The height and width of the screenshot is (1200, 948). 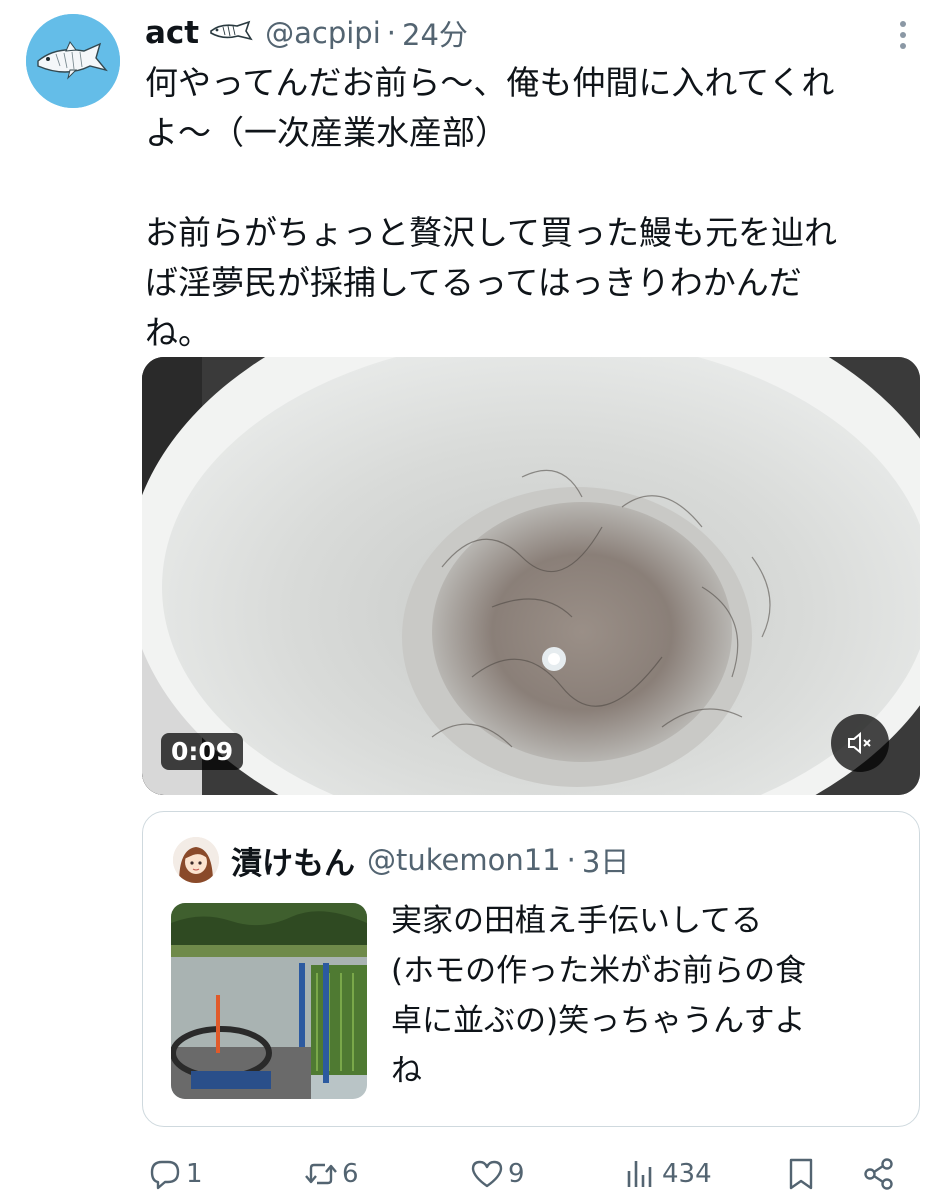 I want to click on share-button, so click(x=879, y=1174).